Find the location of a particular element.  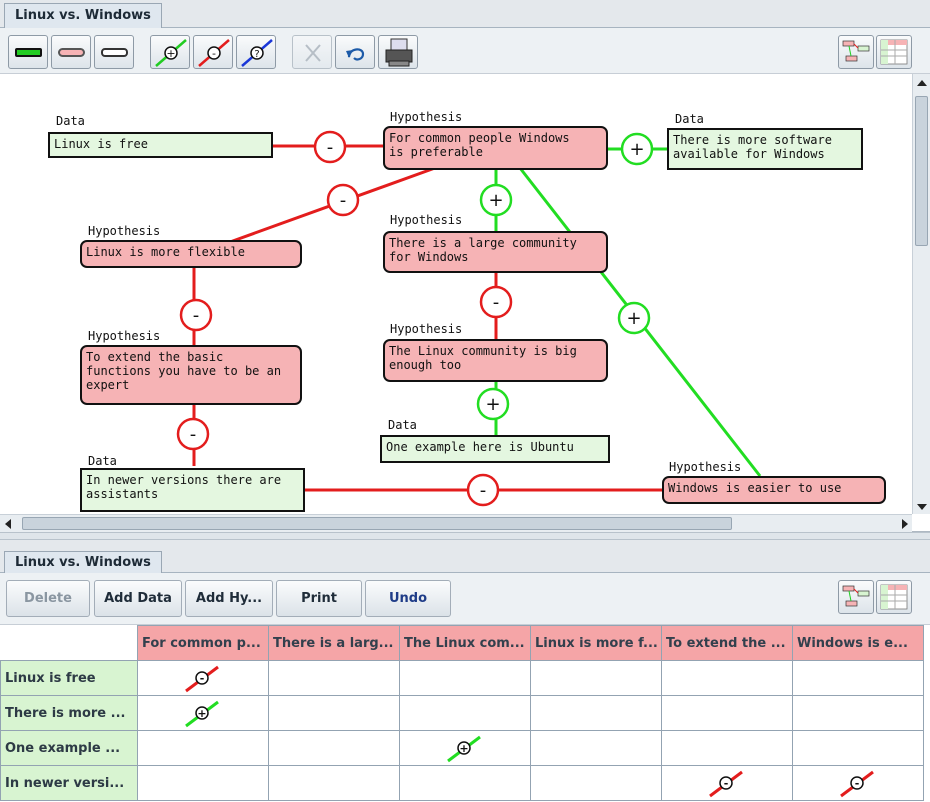

scroll-left-arrow-icon is located at coordinates (8, 524).